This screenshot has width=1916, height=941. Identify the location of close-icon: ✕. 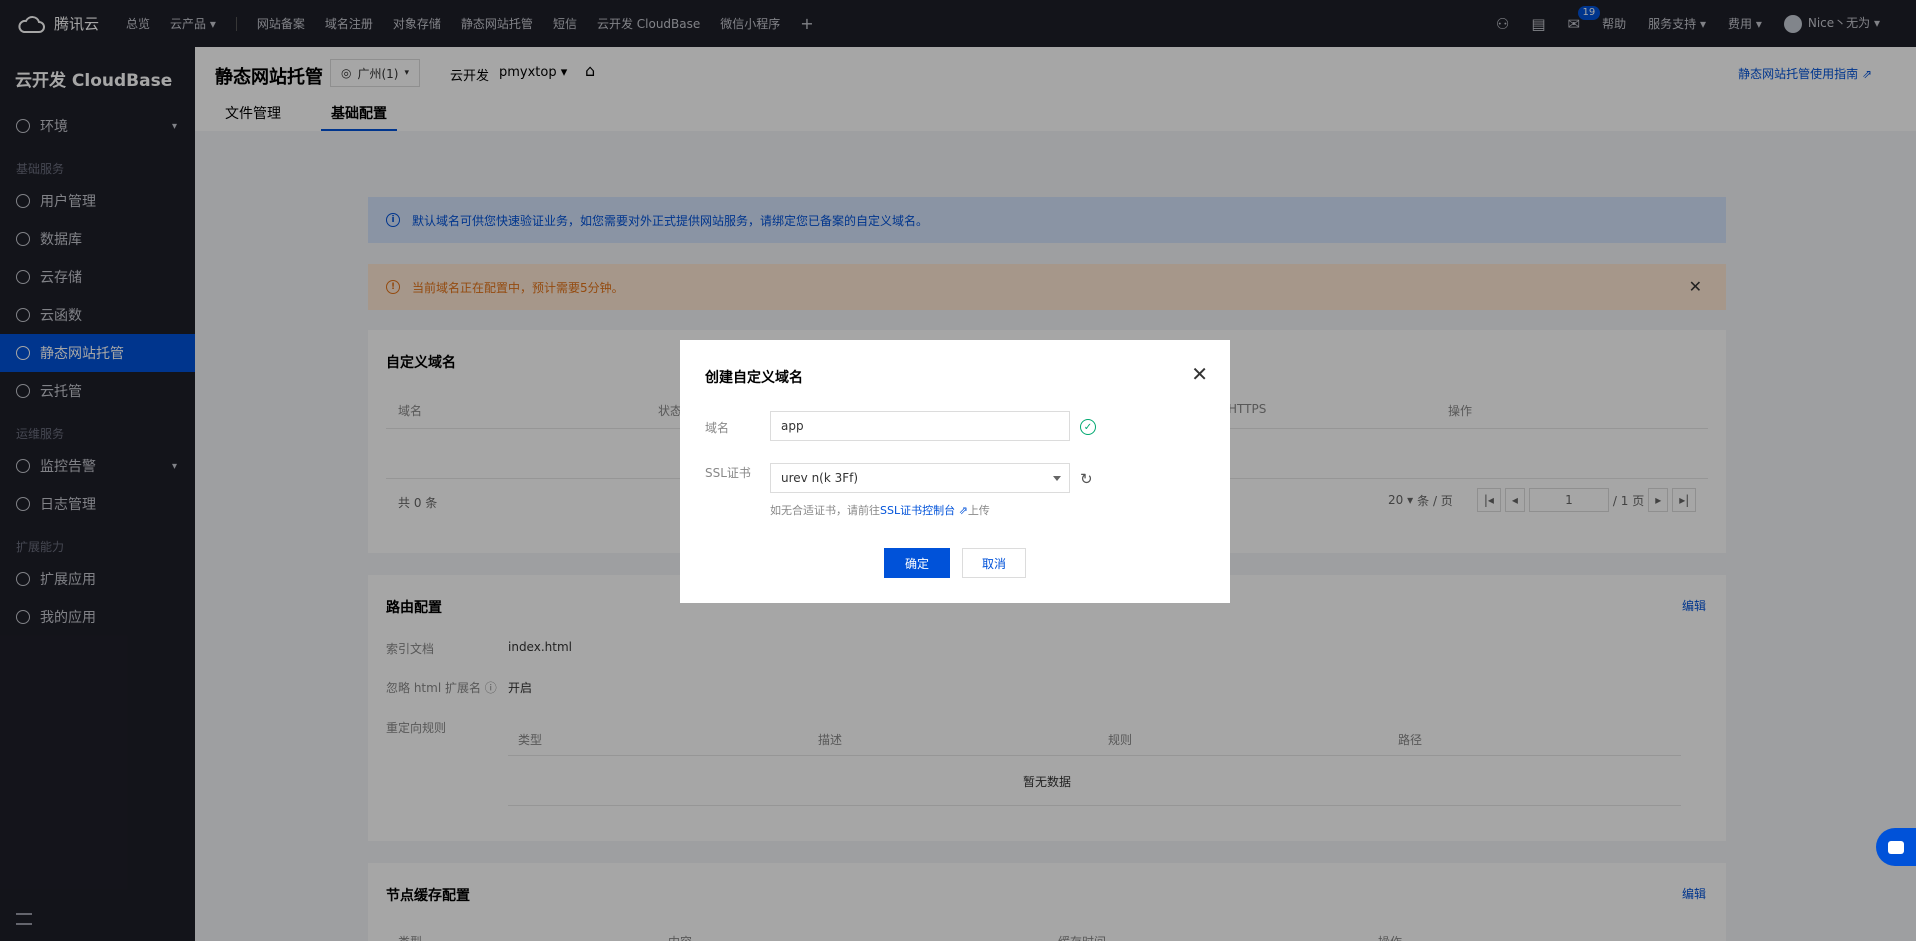
(1199, 374).